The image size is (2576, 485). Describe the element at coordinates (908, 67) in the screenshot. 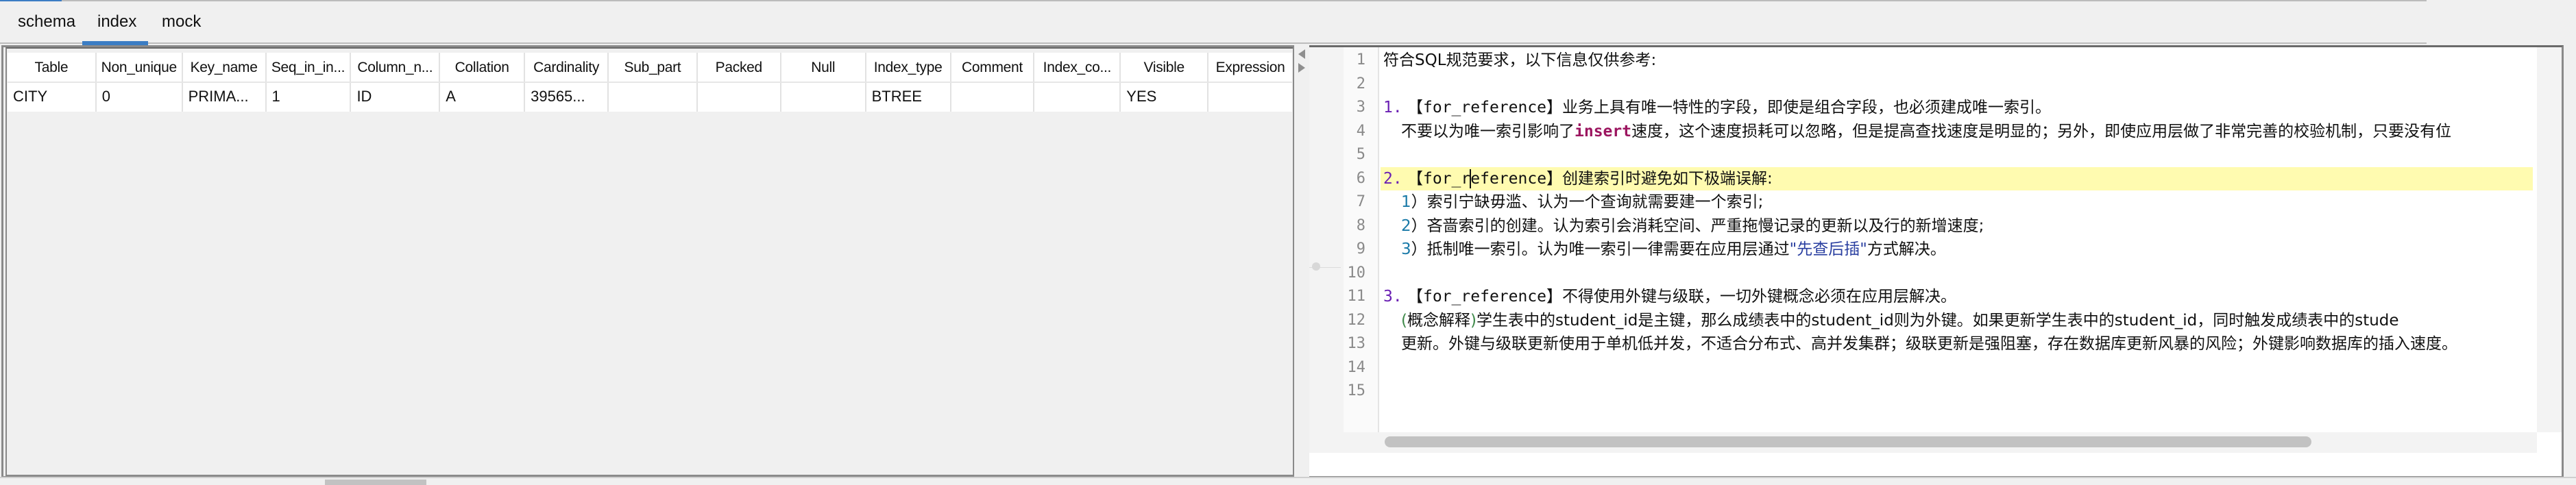

I see `column-header-index-type: Index_type` at that location.